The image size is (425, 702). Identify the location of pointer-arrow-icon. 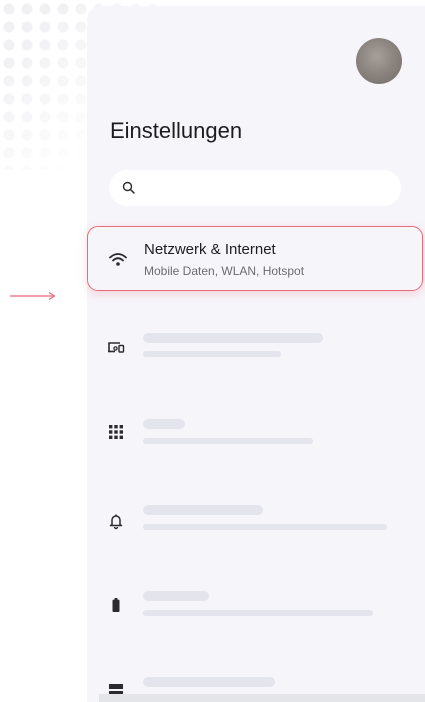
(33, 296).